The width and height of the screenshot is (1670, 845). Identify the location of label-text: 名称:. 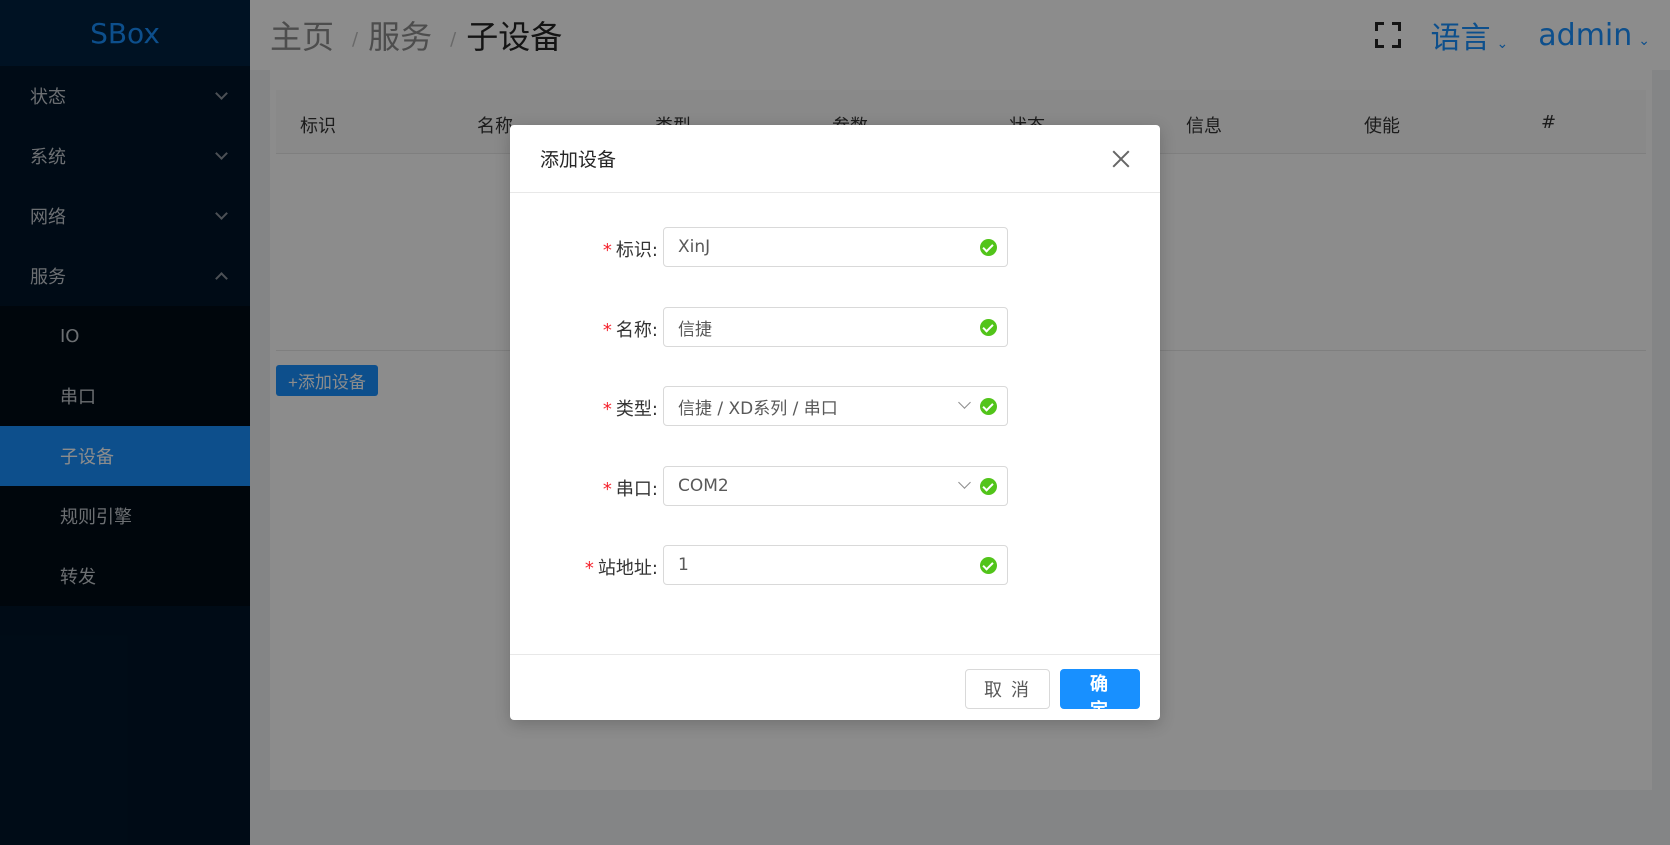
(636, 330).